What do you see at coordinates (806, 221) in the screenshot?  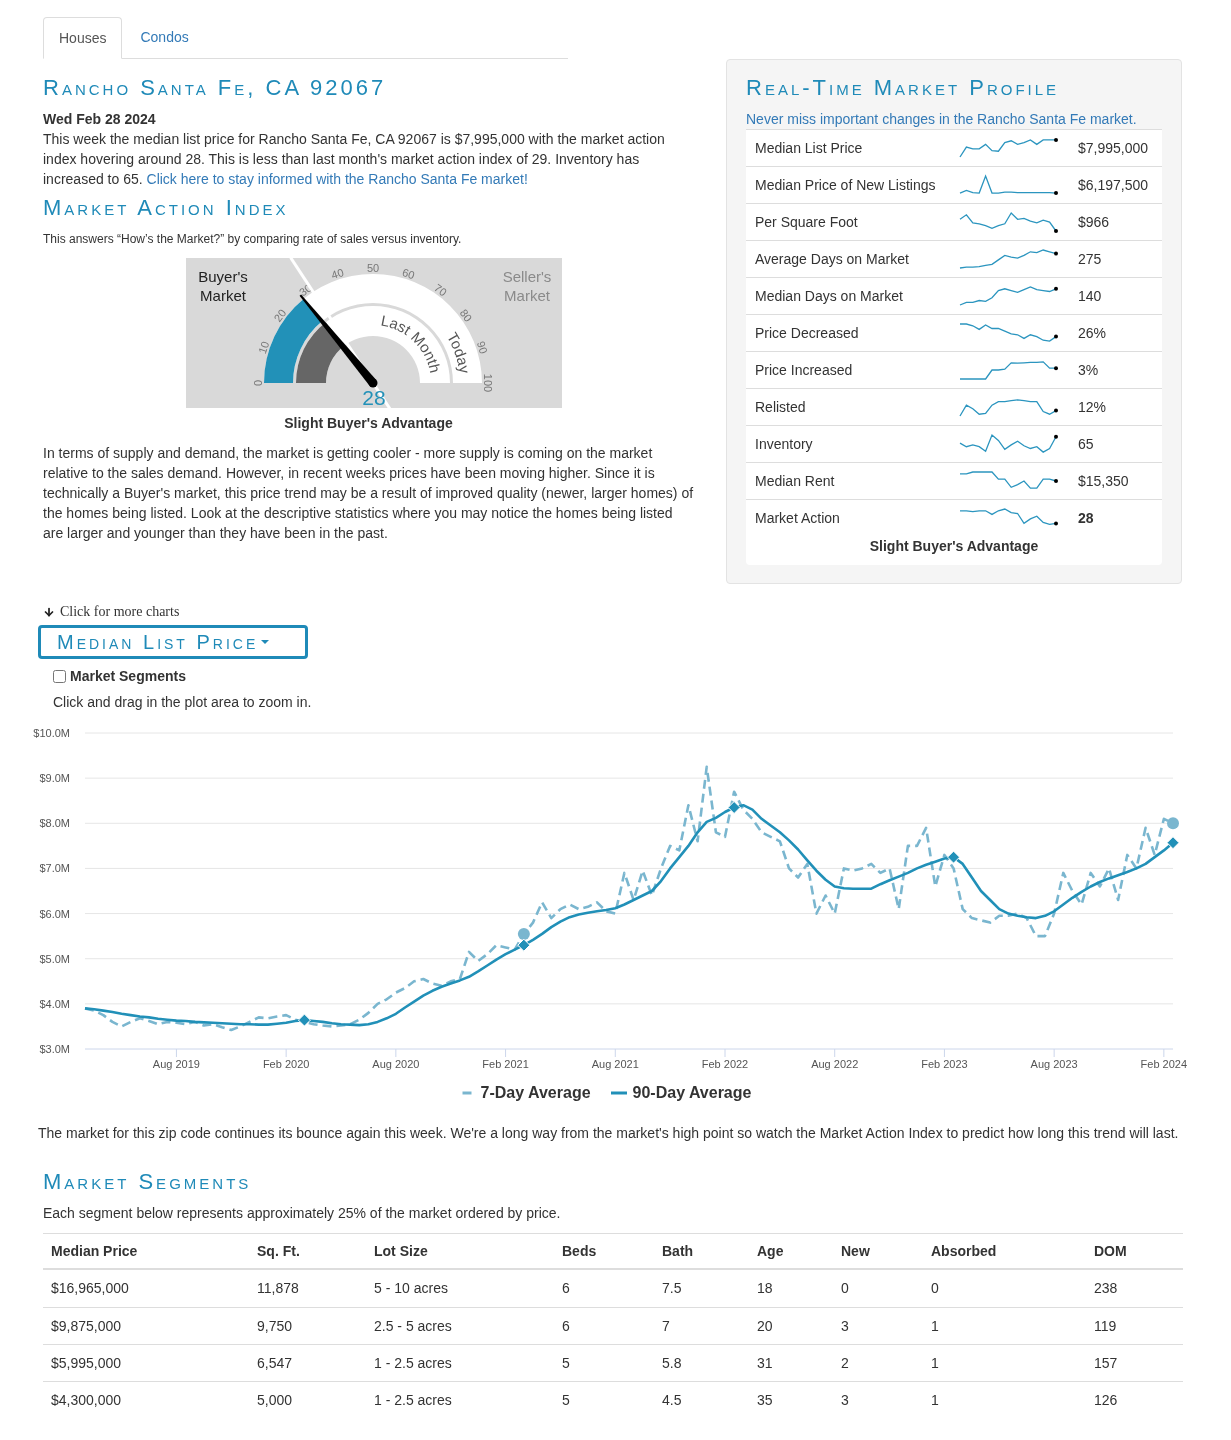 I see `metric-label: Per Square Foot` at bounding box center [806, 221].